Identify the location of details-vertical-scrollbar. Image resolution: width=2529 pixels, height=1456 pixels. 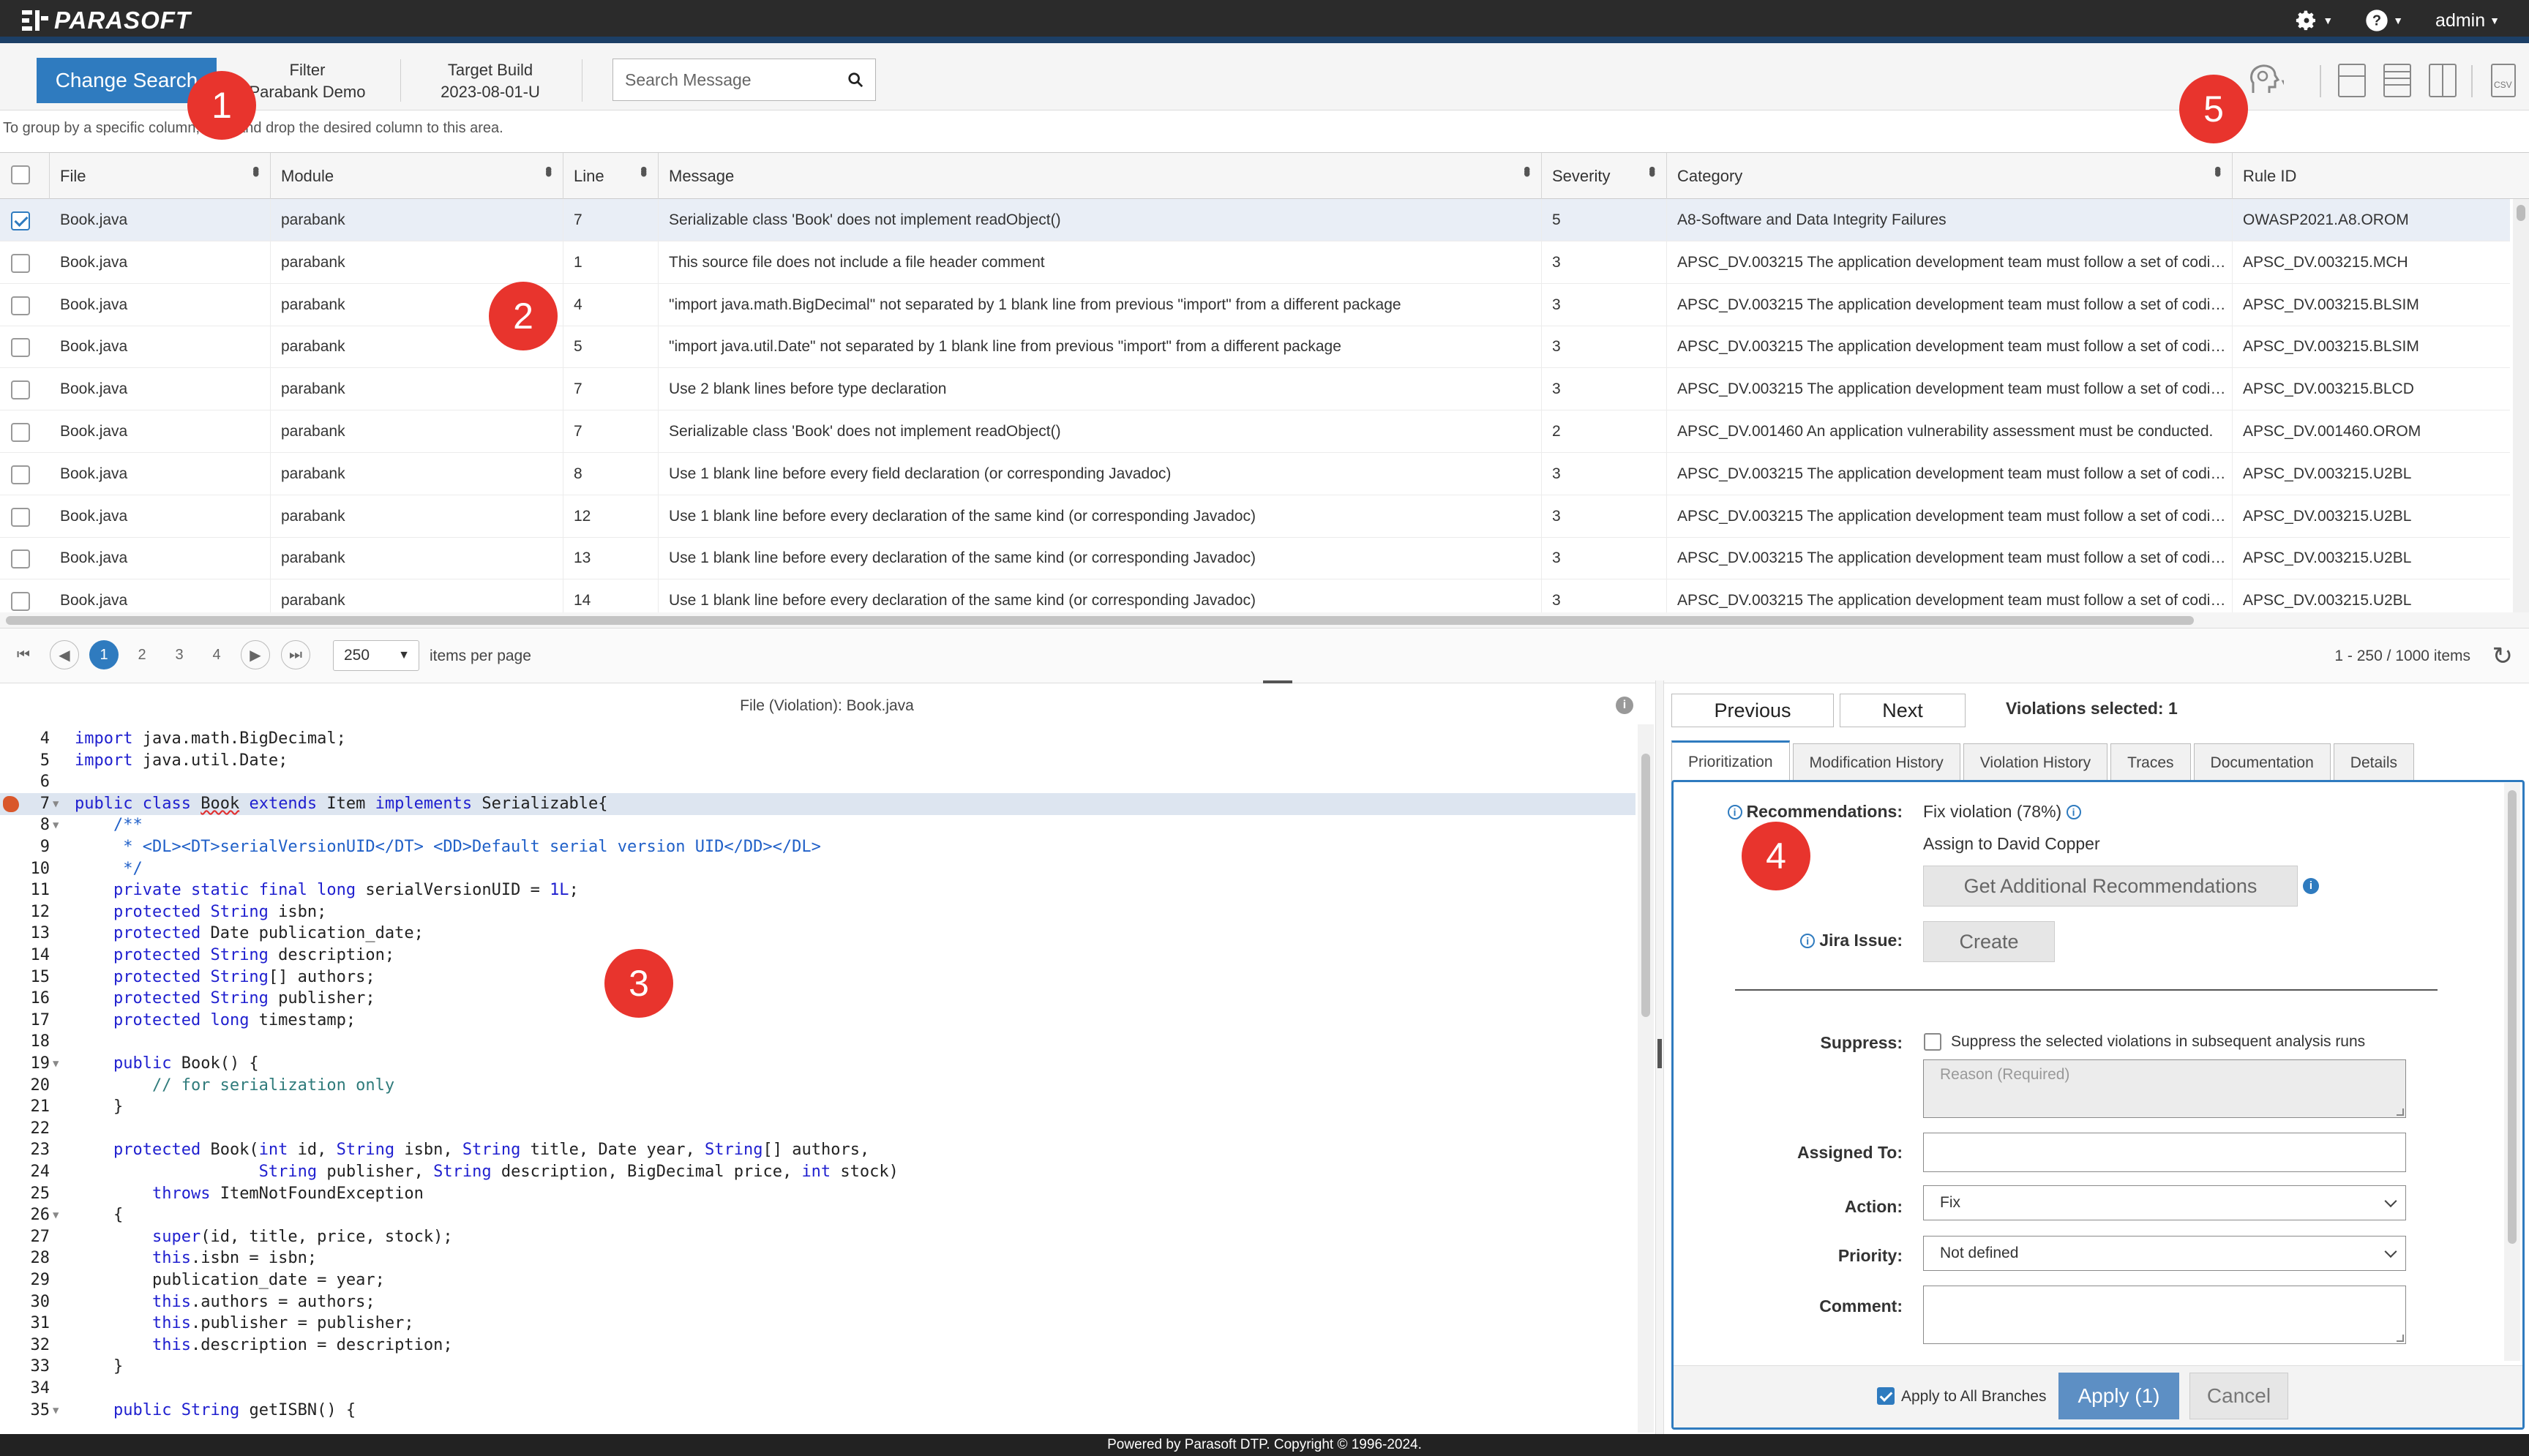
(2512, 1072).